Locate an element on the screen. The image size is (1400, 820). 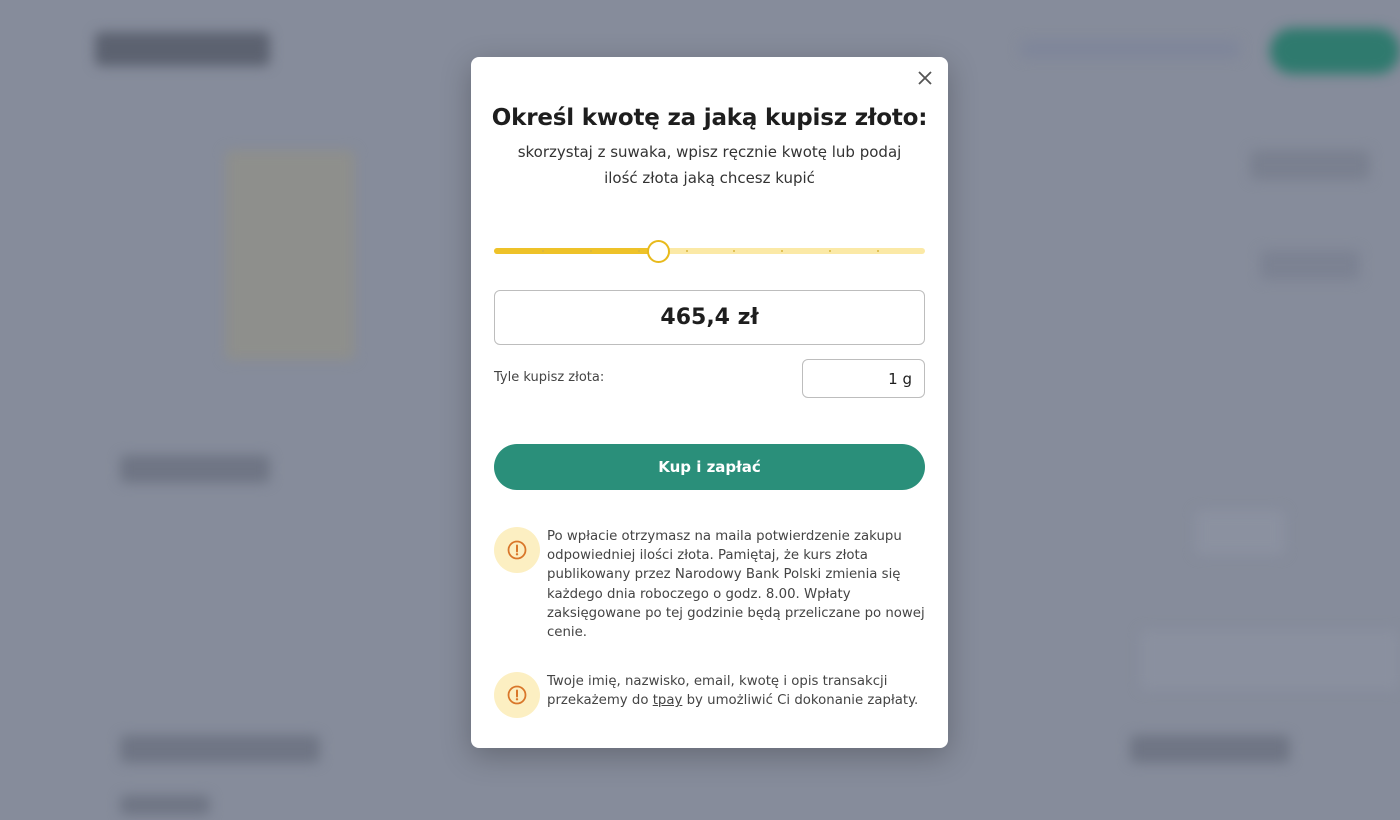
buy-and-pay-button: Kup i zapłać is located at coordinates (709, 467).